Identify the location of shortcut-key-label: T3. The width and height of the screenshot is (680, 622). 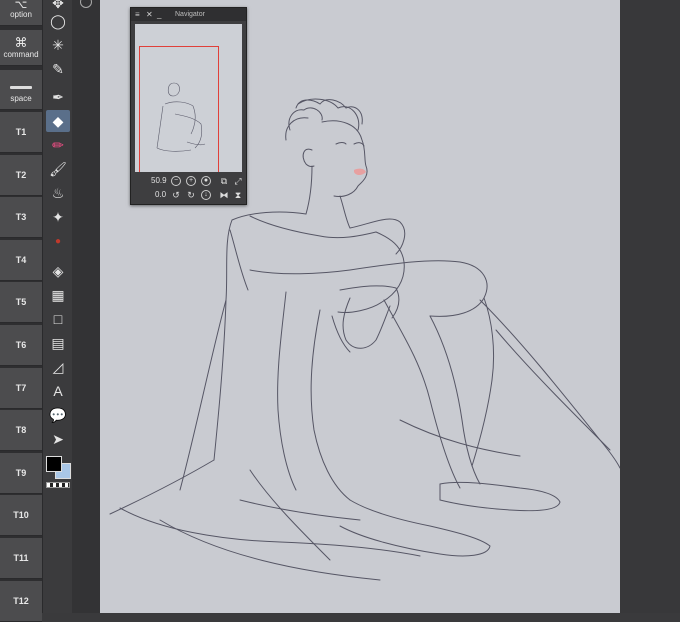
(21, 217).